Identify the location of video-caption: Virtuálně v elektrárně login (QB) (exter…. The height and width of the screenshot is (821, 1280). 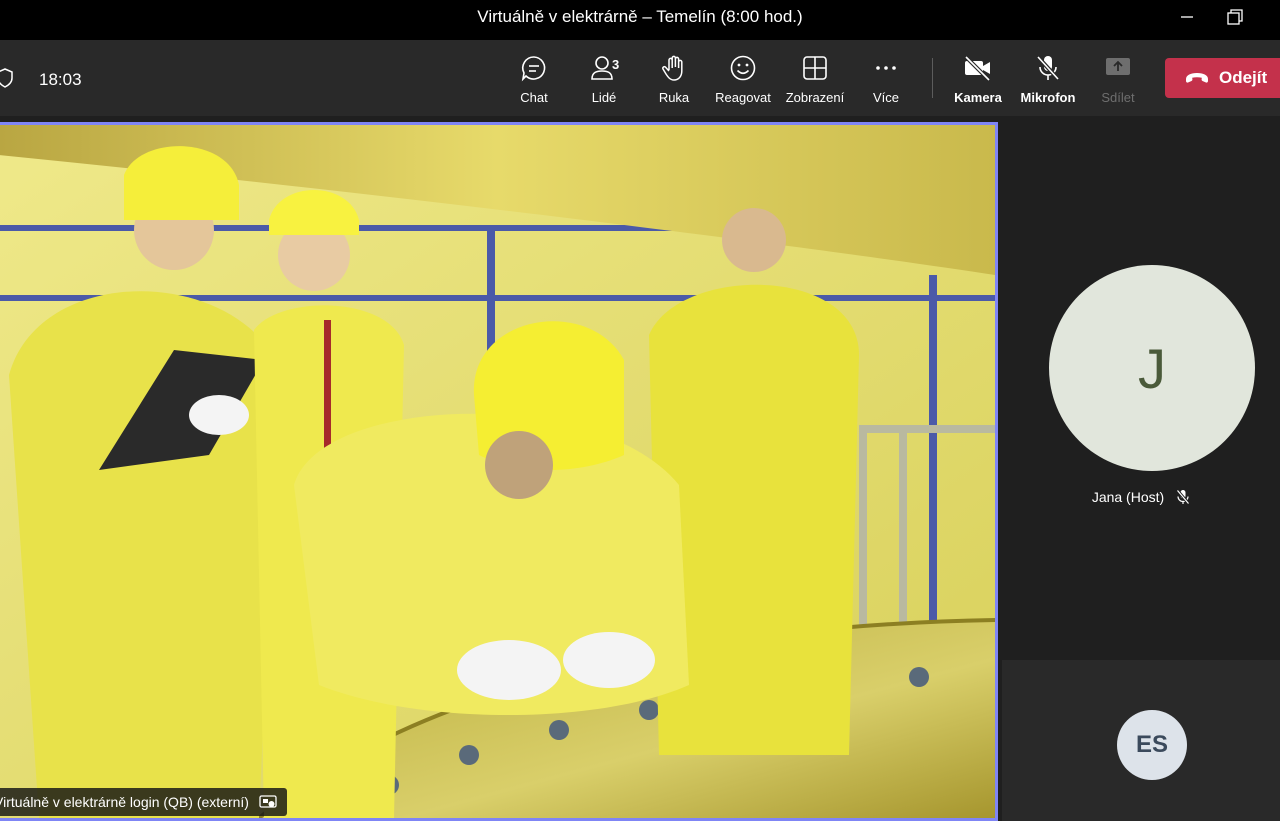
(143, 802).